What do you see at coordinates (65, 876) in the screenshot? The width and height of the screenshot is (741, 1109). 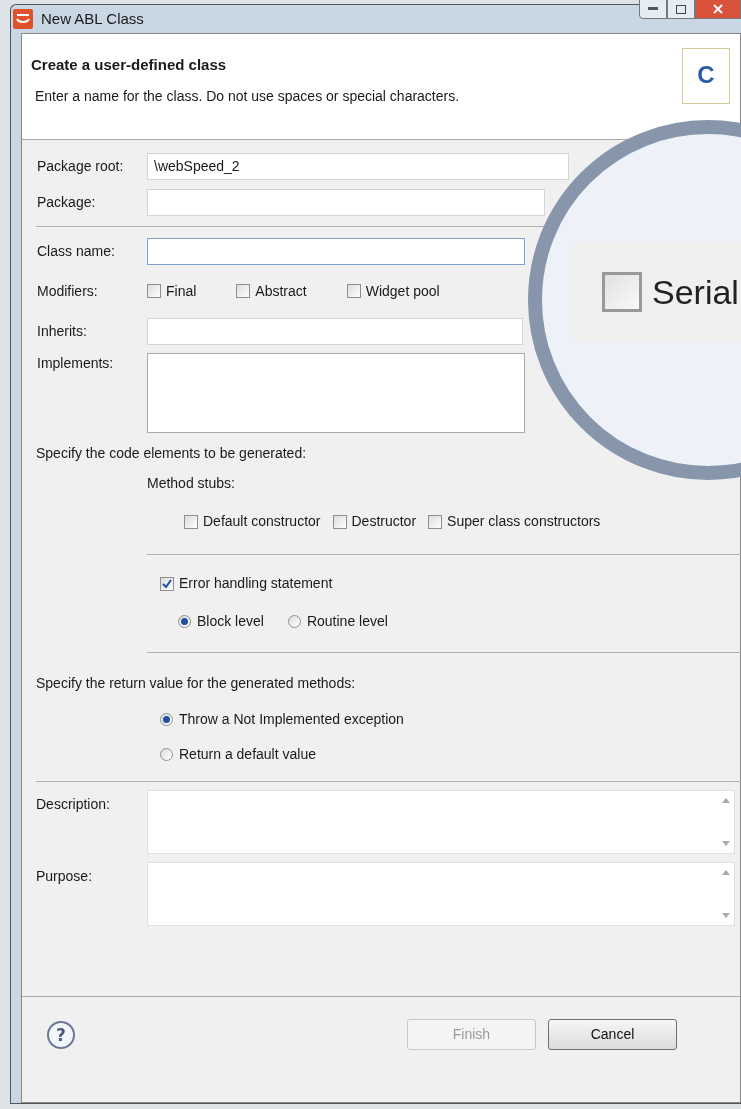 I see `field-label: Purpose:` at bounding box center [65, 876].